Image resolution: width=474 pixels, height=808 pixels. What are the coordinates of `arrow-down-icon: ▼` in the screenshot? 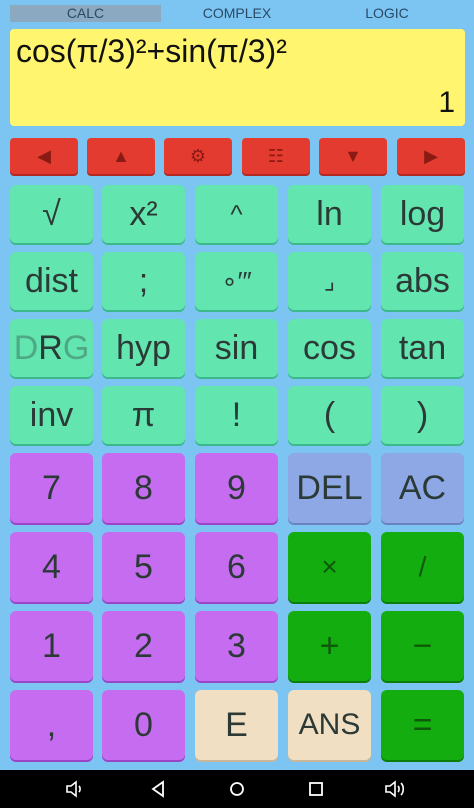 It's located at (353, 155).